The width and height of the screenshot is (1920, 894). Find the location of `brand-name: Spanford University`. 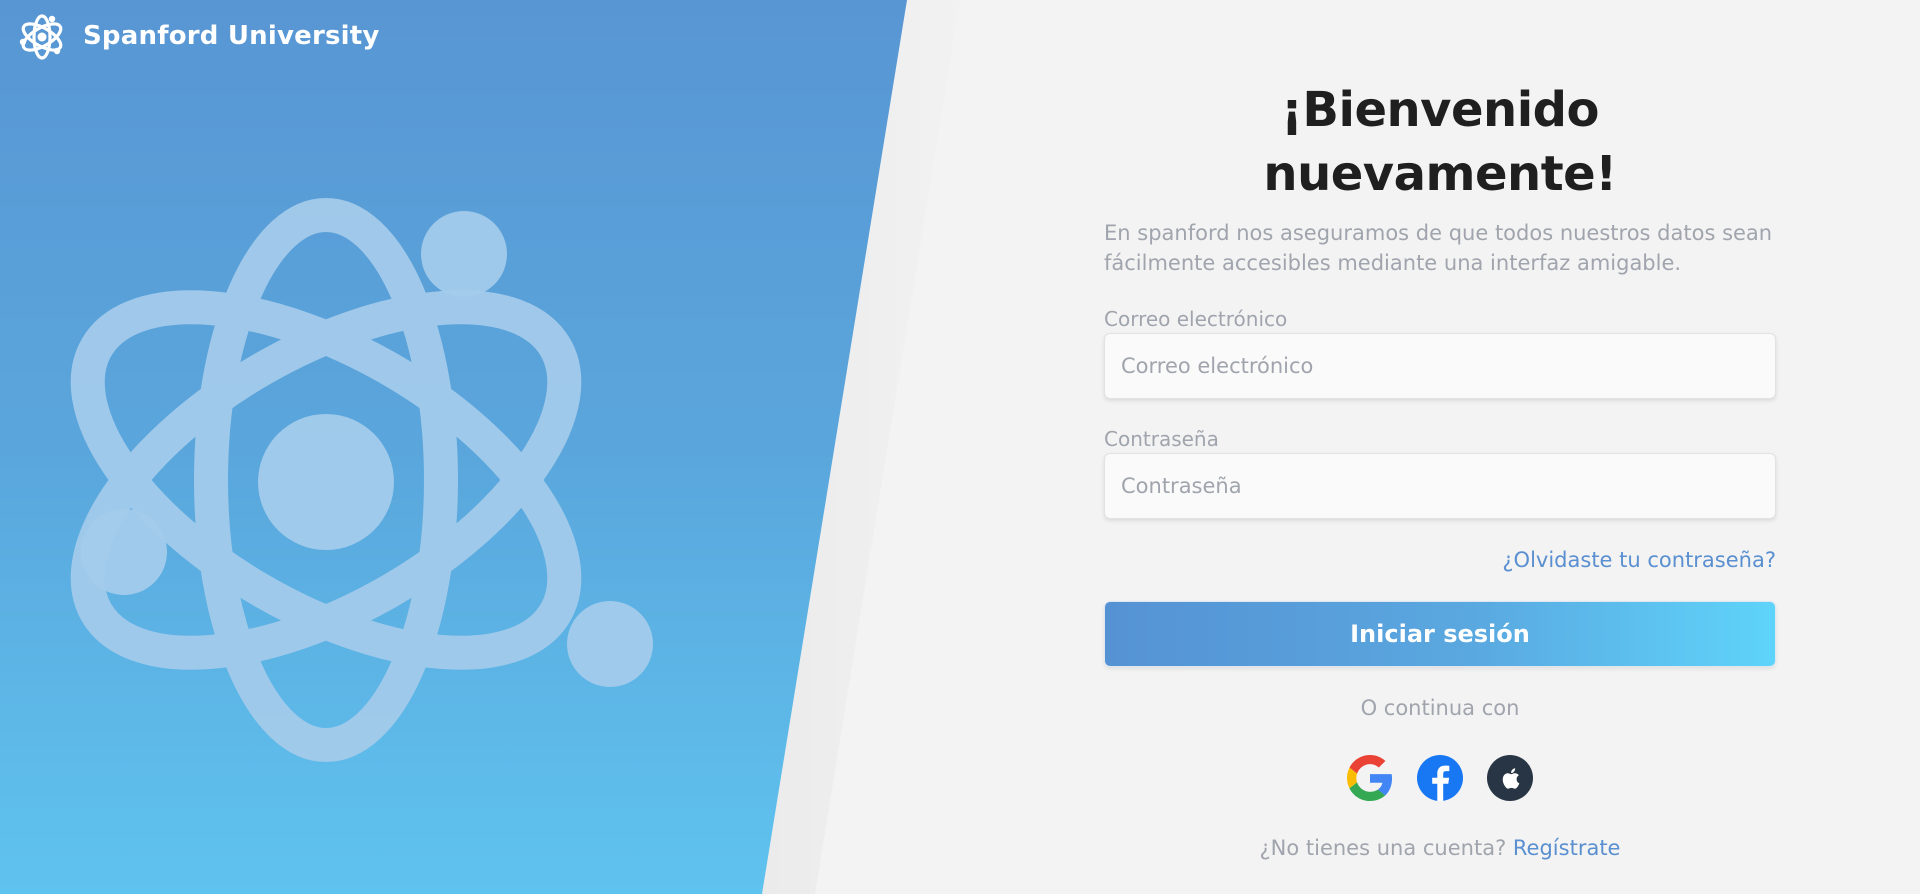

brand-name: Spanford University is located at coordinates (231, 36).